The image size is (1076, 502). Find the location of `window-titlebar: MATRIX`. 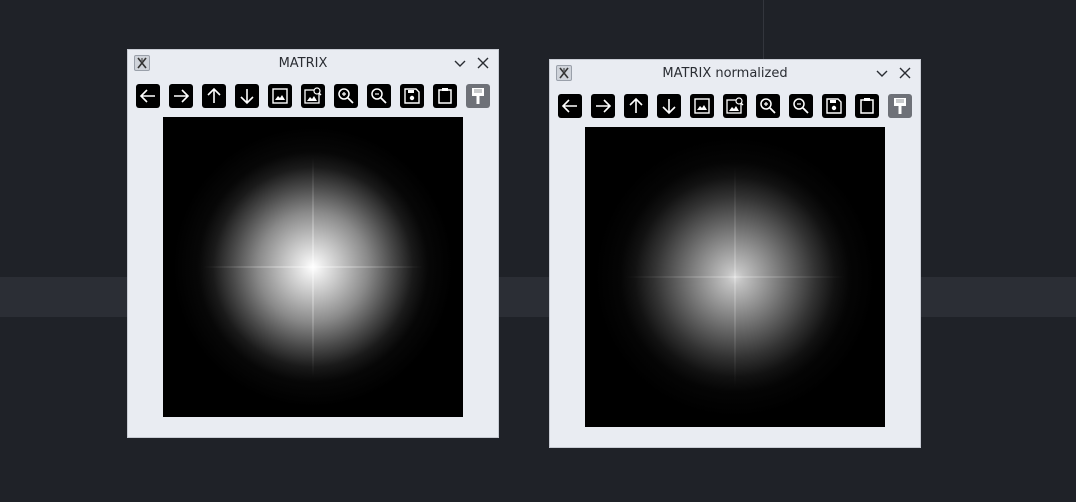

window-titlebar: MATRIX is located at coordinates (313, 64).